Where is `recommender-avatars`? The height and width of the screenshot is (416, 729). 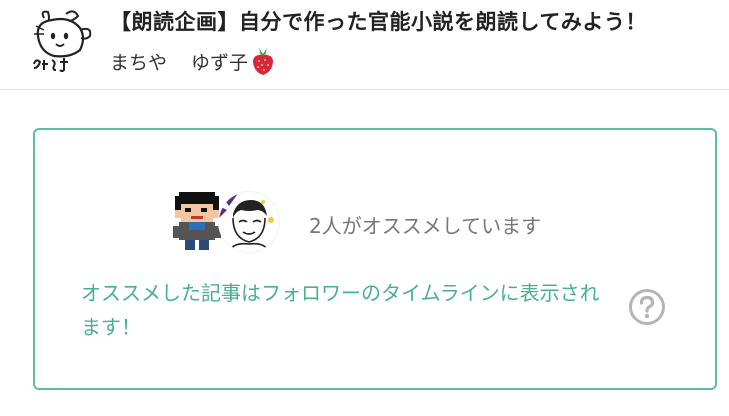
recommender-avatars is located at coordinates (229, 221).